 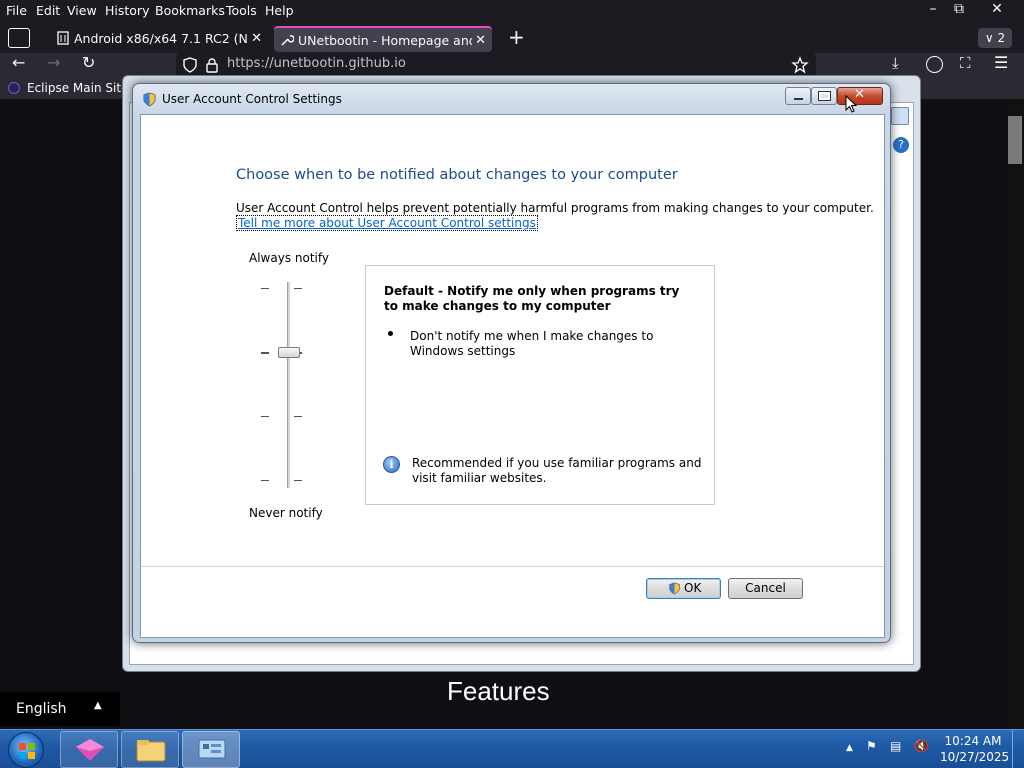 What do you see at coordinates (765, 588) in the screenshot?
I see `cancel-button: Cancel` at bounding box center [765, 588].